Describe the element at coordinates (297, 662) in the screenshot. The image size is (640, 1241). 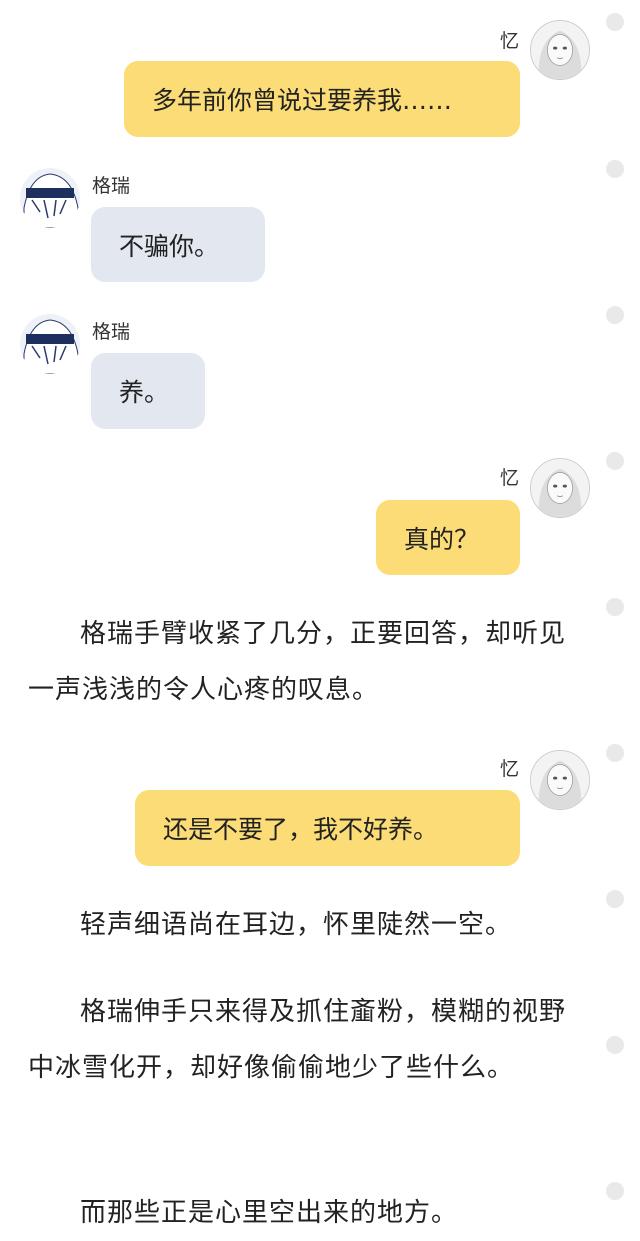
I see `narration-paragraph: 格瑞手臂收紧了几分，正要回答，却听见一声浅浅的令人心疼的叹息。` at that location.